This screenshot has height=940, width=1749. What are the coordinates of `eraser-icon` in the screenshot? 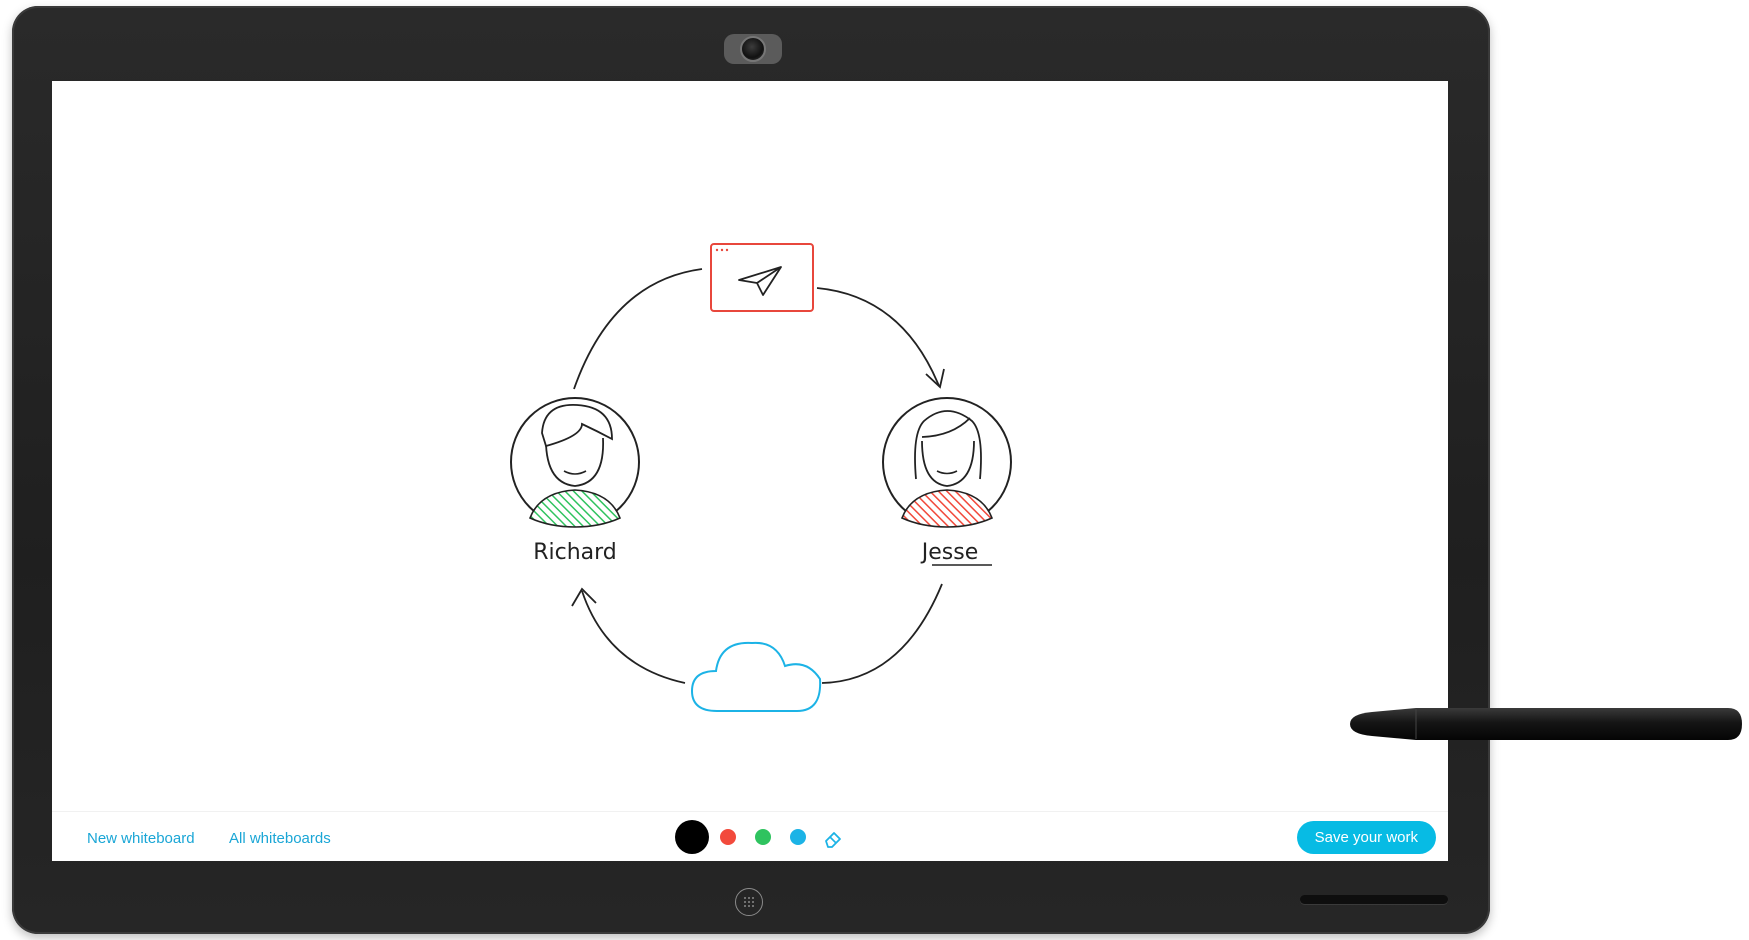 It's located at (833, 838).